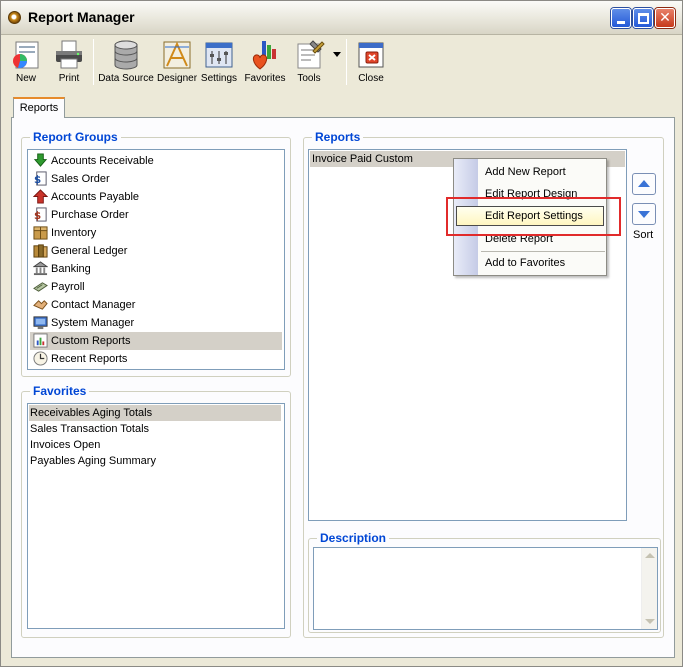 This screenshot has height=667, width=683. I want to click on sidebar-item-label: Banking, so click(71, 269).